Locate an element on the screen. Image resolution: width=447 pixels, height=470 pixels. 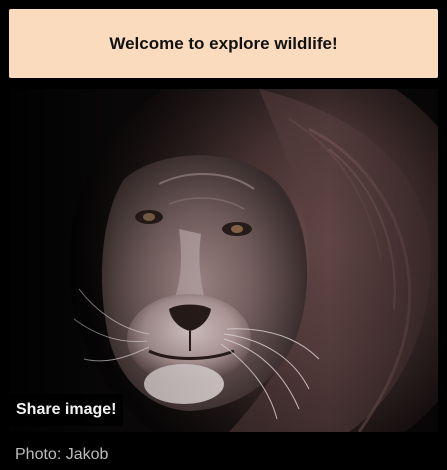
welcome-banner: Welcome to explore wildlife! is located at coordinates (223, 43).